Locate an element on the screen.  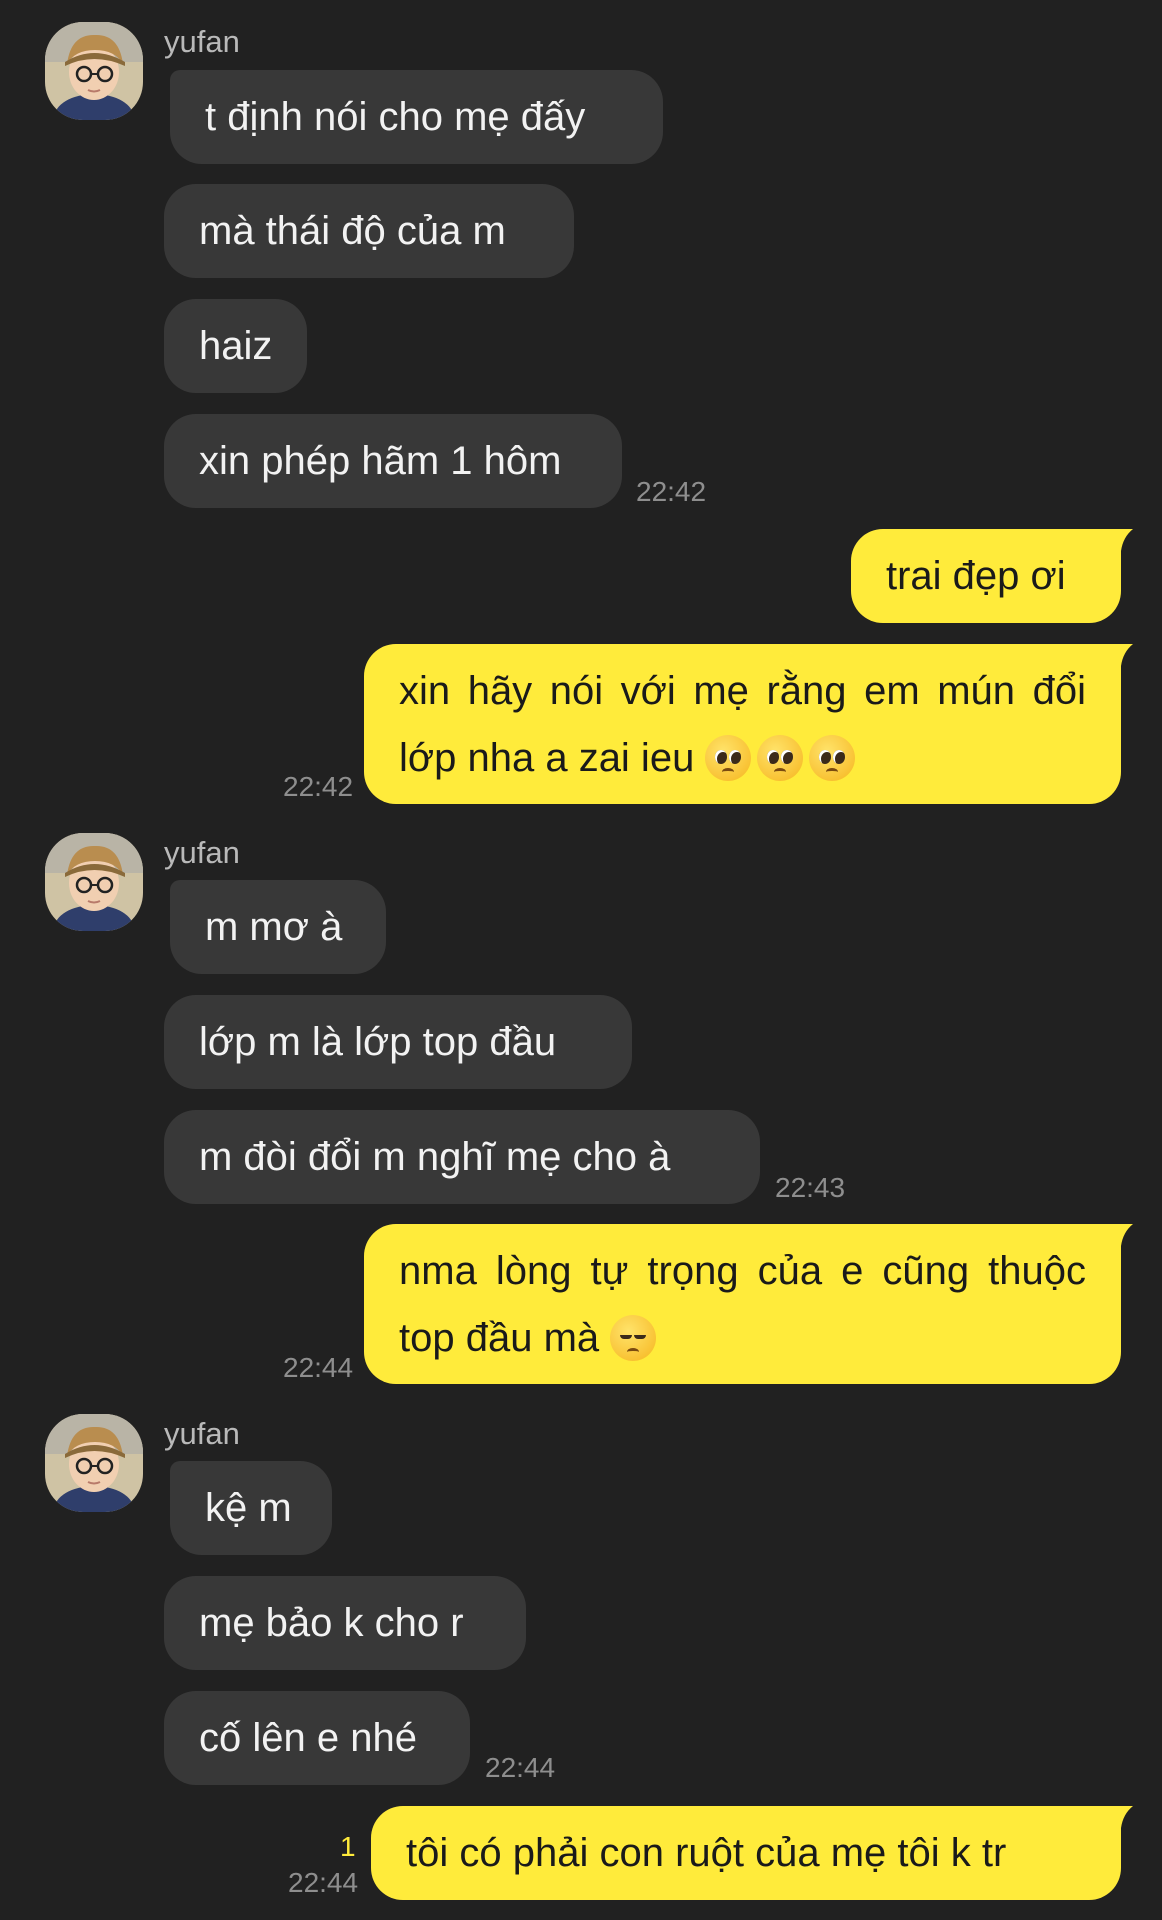
message-text: m mơ à is located at coordinates (274, 927).